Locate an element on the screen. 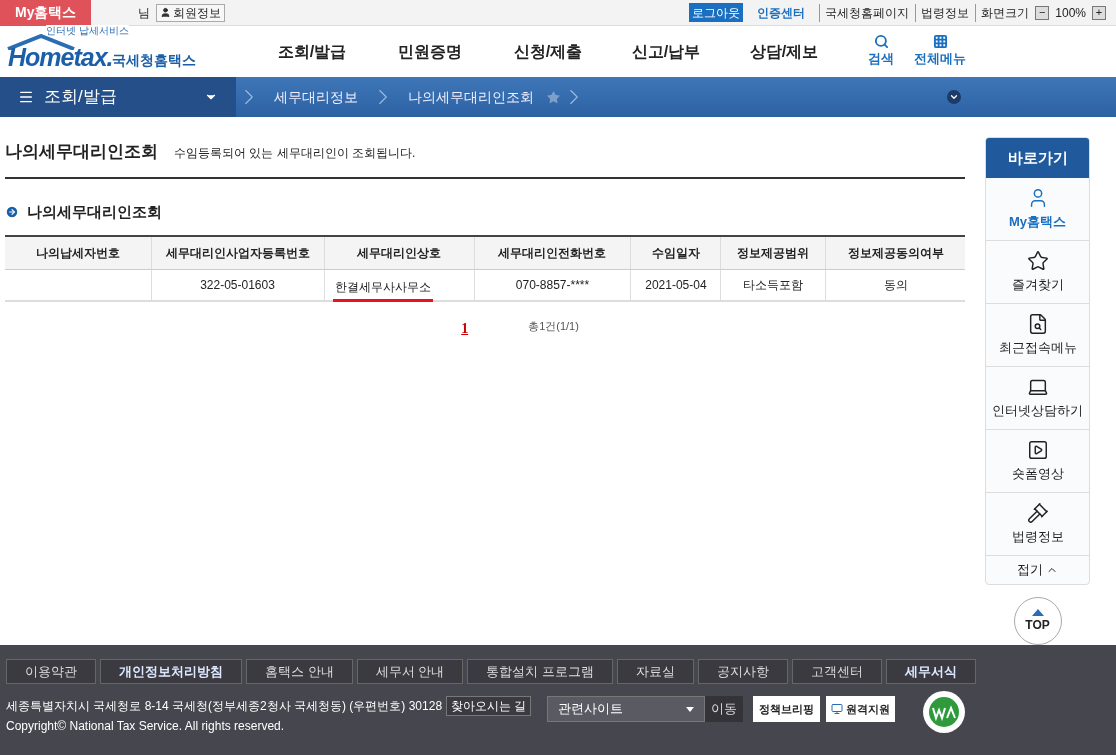 This screenshot has width=1116, height=755. quick-menu-item: 법령정보 is located at coordinates (1037, 525).